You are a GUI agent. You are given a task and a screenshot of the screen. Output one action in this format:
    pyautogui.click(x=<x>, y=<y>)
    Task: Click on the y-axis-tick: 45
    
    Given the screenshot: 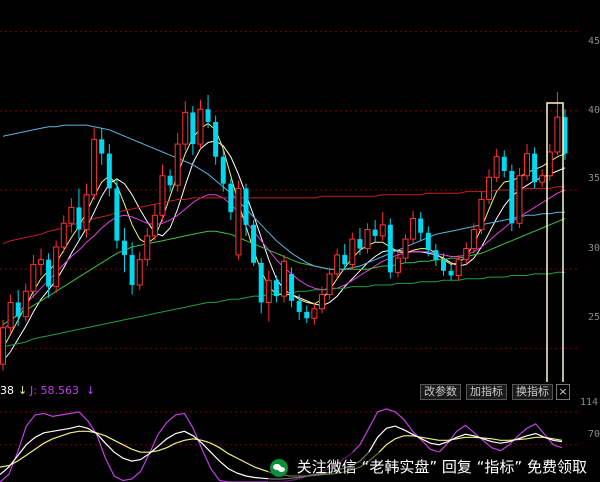 What is the action you would take?
    pyautogui.click(x=594, y=41)
    